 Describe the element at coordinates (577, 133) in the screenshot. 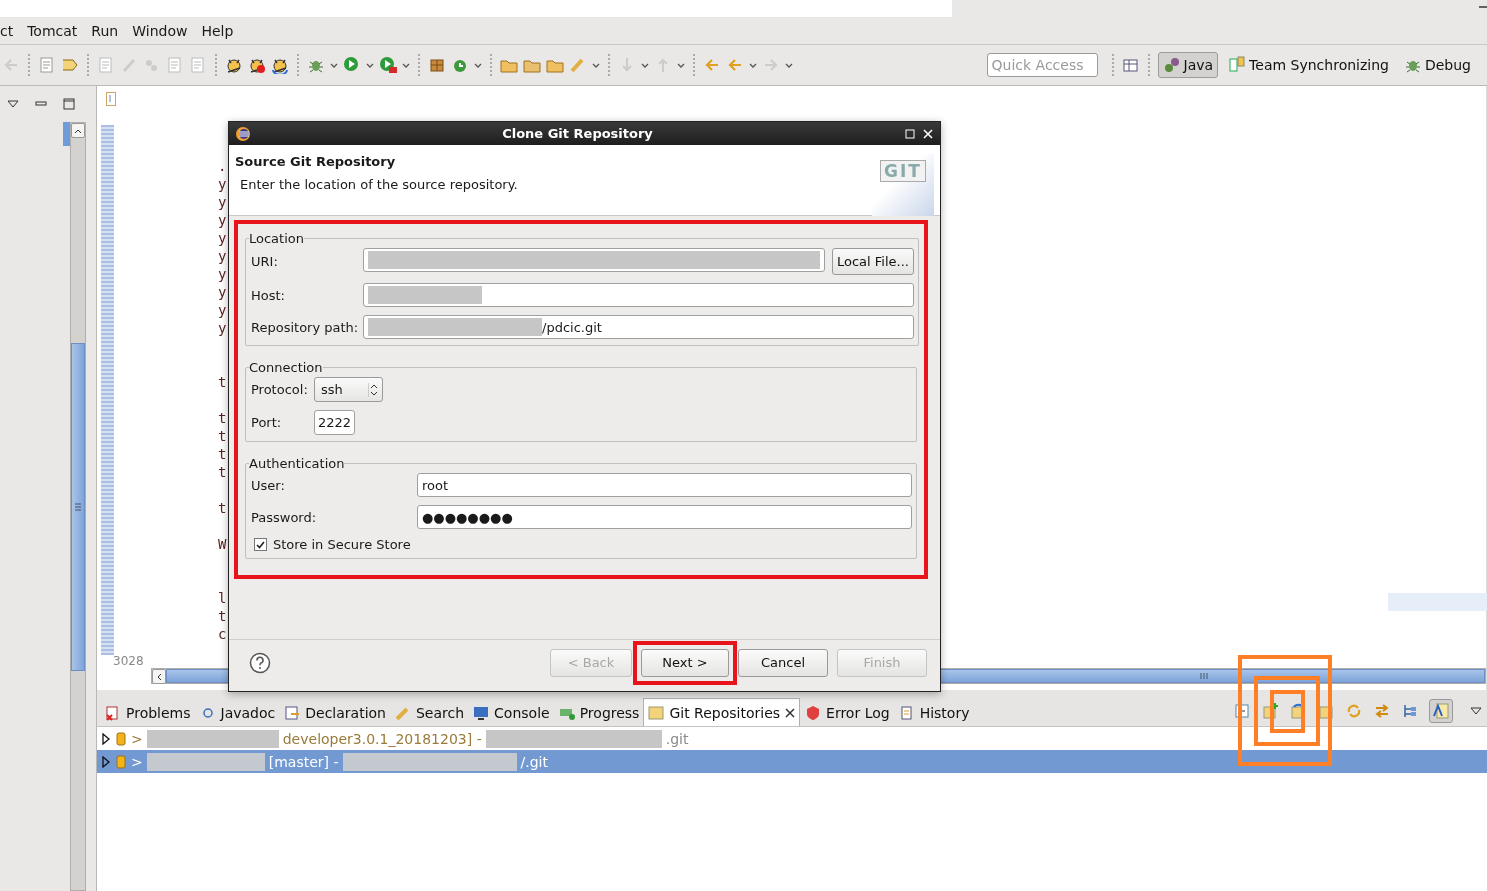

I see `dialog-title: Clone Git Repository` at that location.